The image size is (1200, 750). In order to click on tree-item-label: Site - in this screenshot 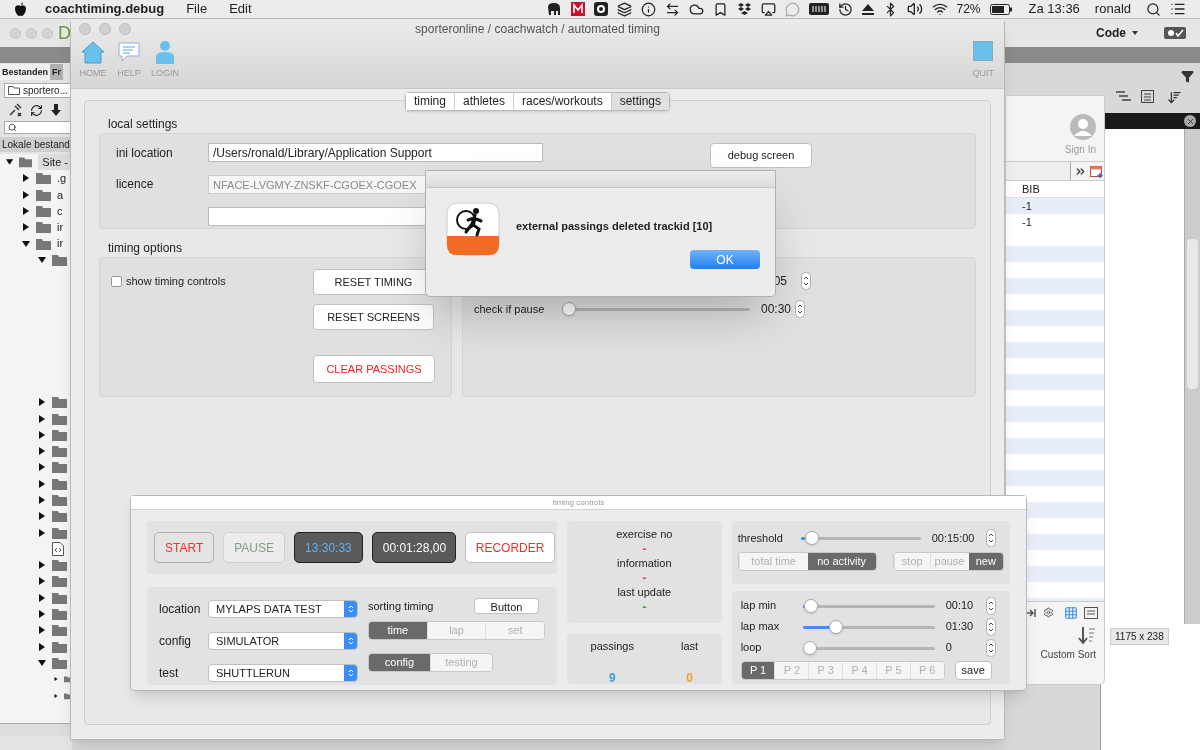, I will do `click(55, 162)`.